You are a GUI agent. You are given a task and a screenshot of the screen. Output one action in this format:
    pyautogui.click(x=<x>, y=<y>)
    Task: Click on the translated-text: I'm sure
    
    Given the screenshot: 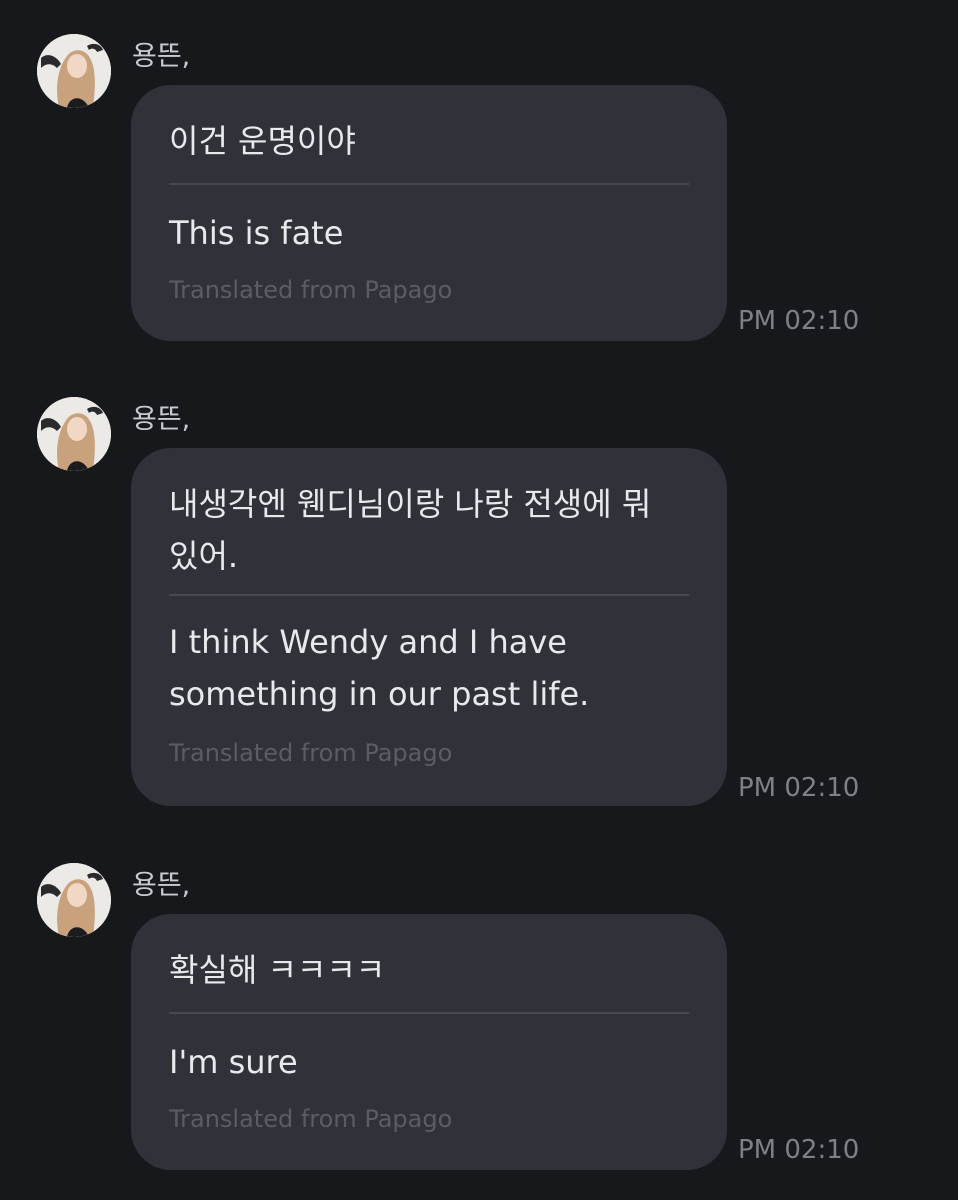 What is the action you would take?
    pyautogui.click(x=233, y=1062)
    